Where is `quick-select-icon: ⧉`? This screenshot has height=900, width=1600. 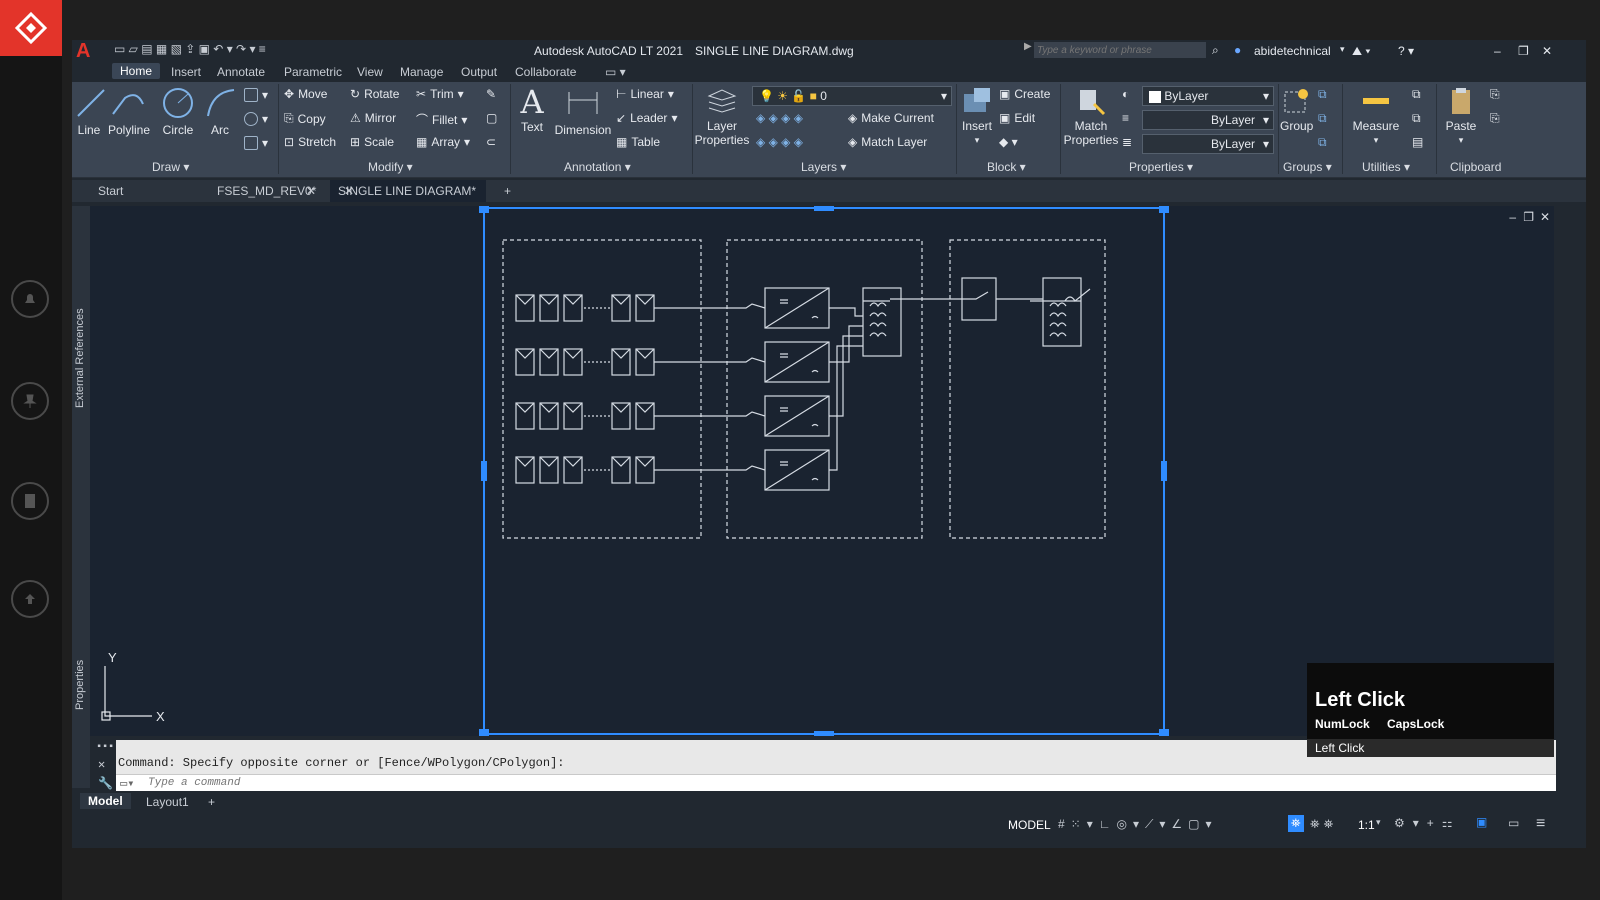 quick-select-icon: ⧉ is located at coordinates (1416, 94).